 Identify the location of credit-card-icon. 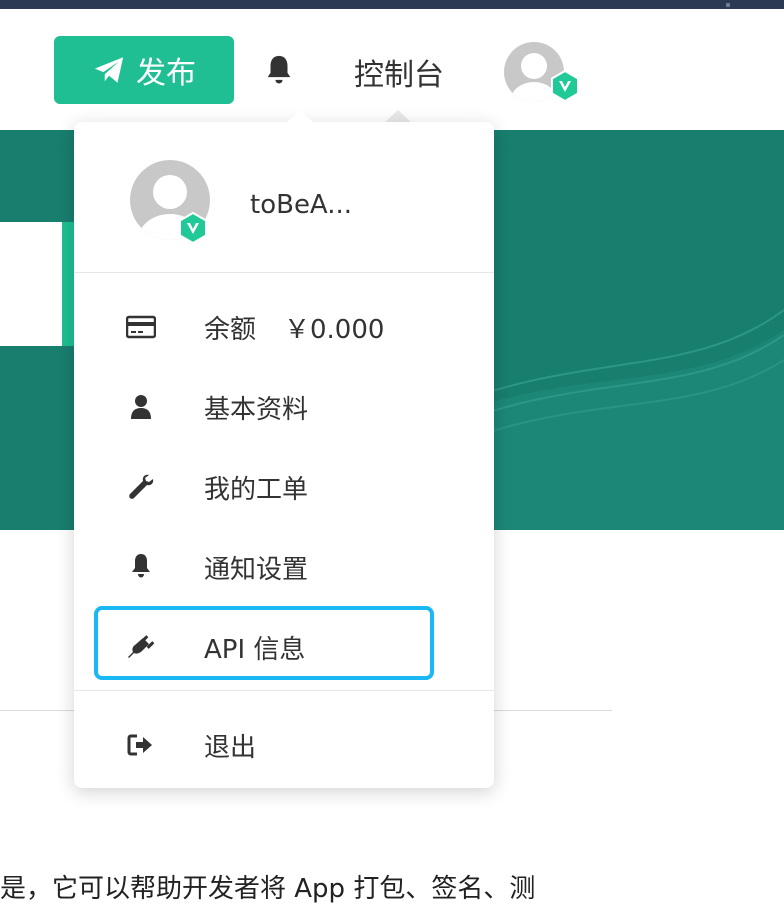
(141, 327).